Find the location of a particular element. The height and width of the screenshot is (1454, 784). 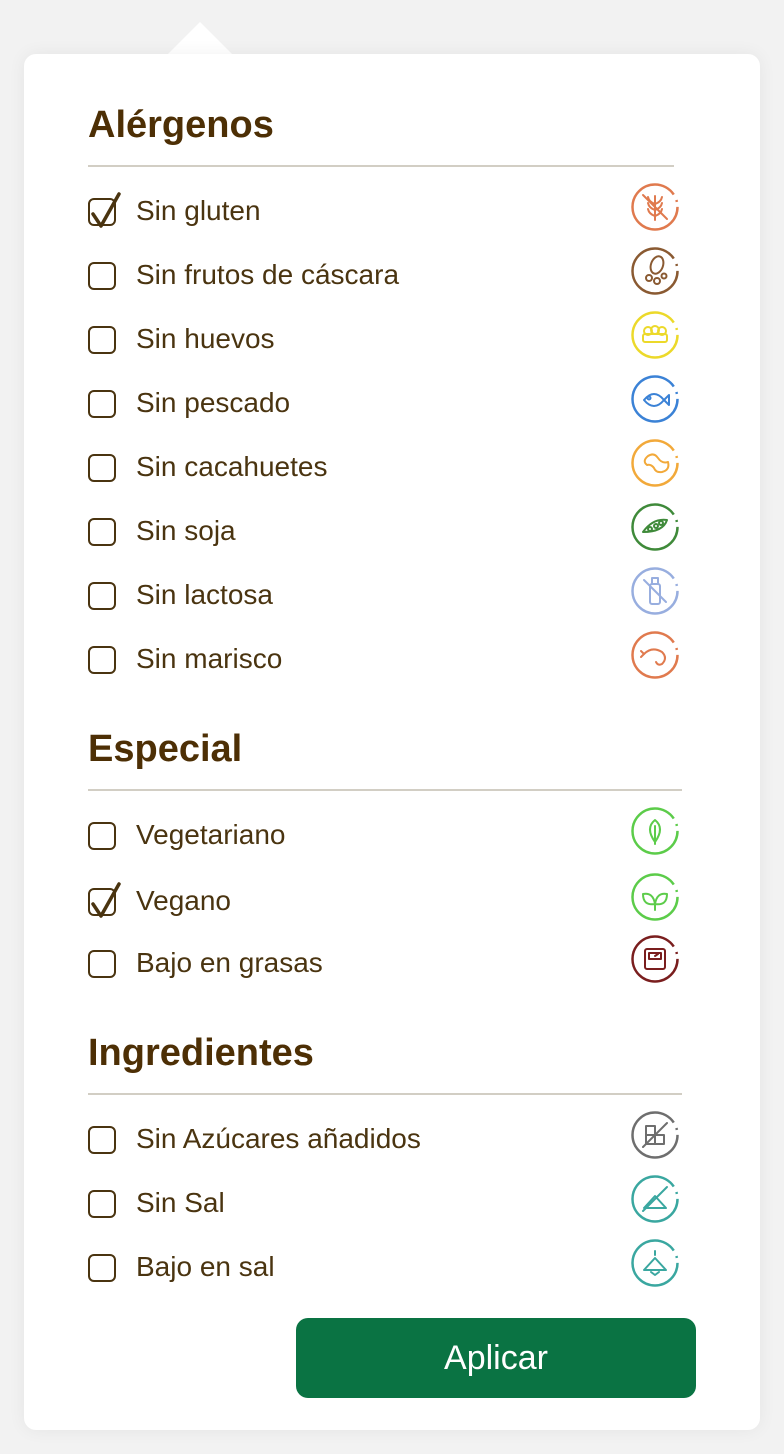

popover-caret is located at coordinates (200, 39).